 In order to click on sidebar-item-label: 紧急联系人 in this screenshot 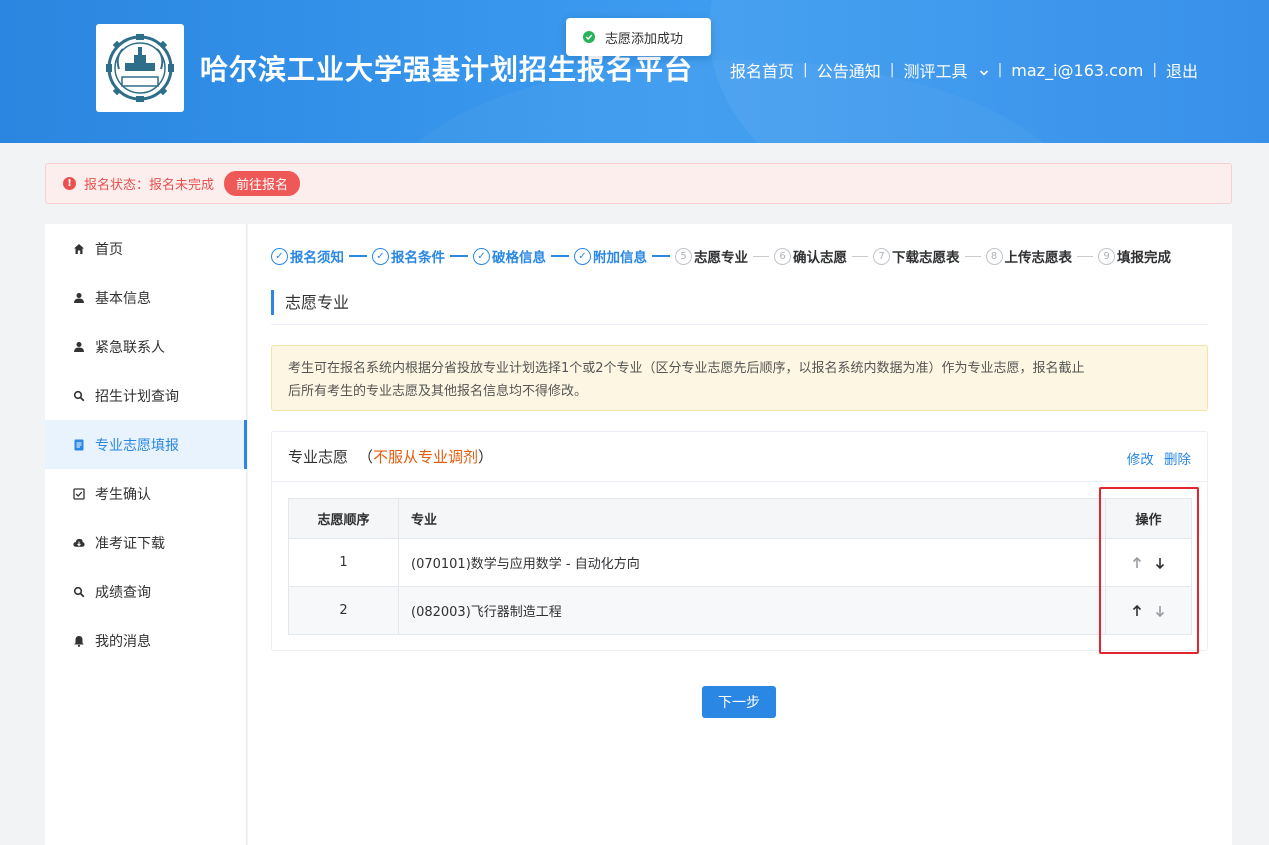, I will do `click(130, 347)`.